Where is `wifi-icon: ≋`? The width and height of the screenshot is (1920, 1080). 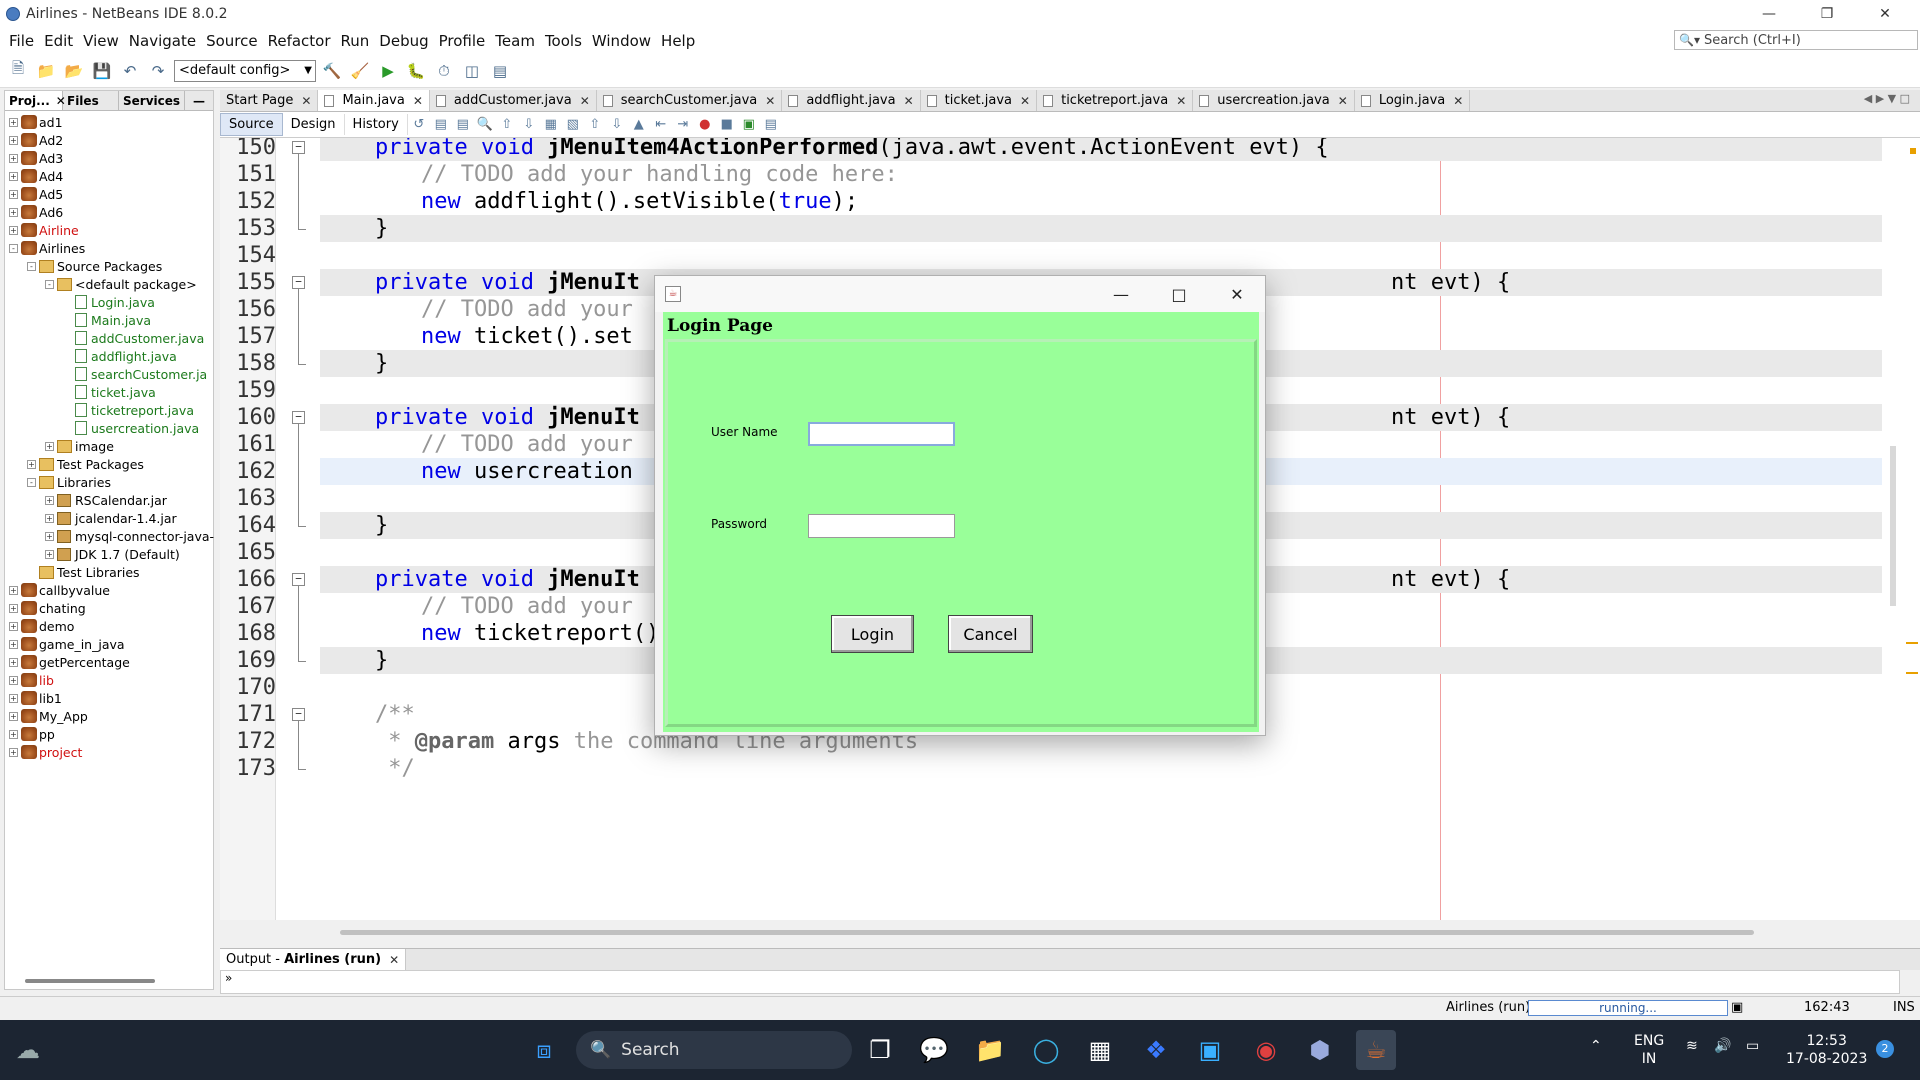 wifi-icon: ≋ is located at coordinates (1692, 1046).